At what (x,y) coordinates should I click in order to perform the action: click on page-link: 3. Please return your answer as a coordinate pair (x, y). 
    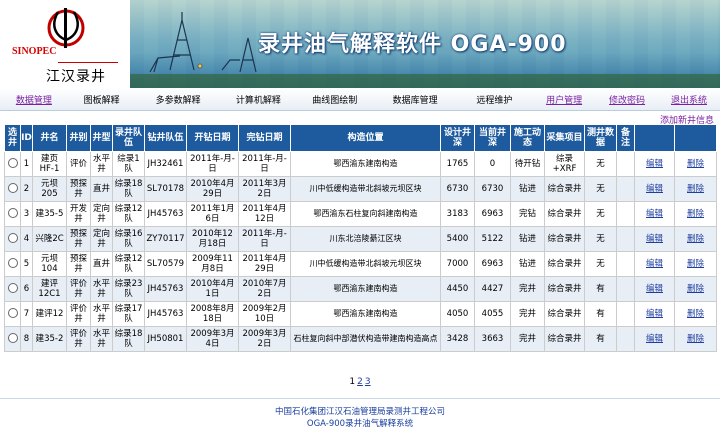
    Looking at the image, I should click on (368, 382).